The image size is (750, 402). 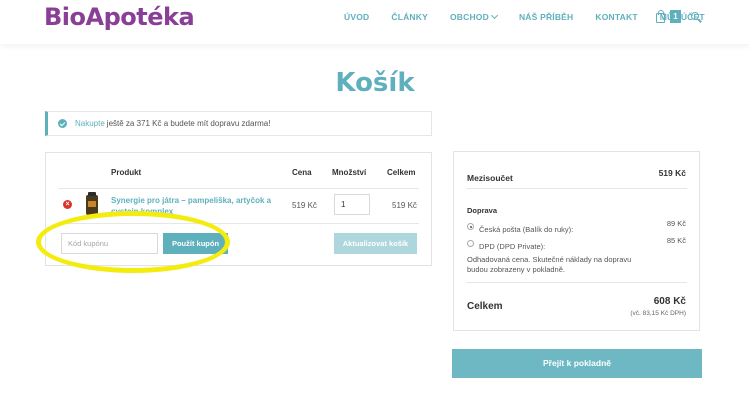 I want to click on item-price: 519 Kč, so click(x=304, y=205).